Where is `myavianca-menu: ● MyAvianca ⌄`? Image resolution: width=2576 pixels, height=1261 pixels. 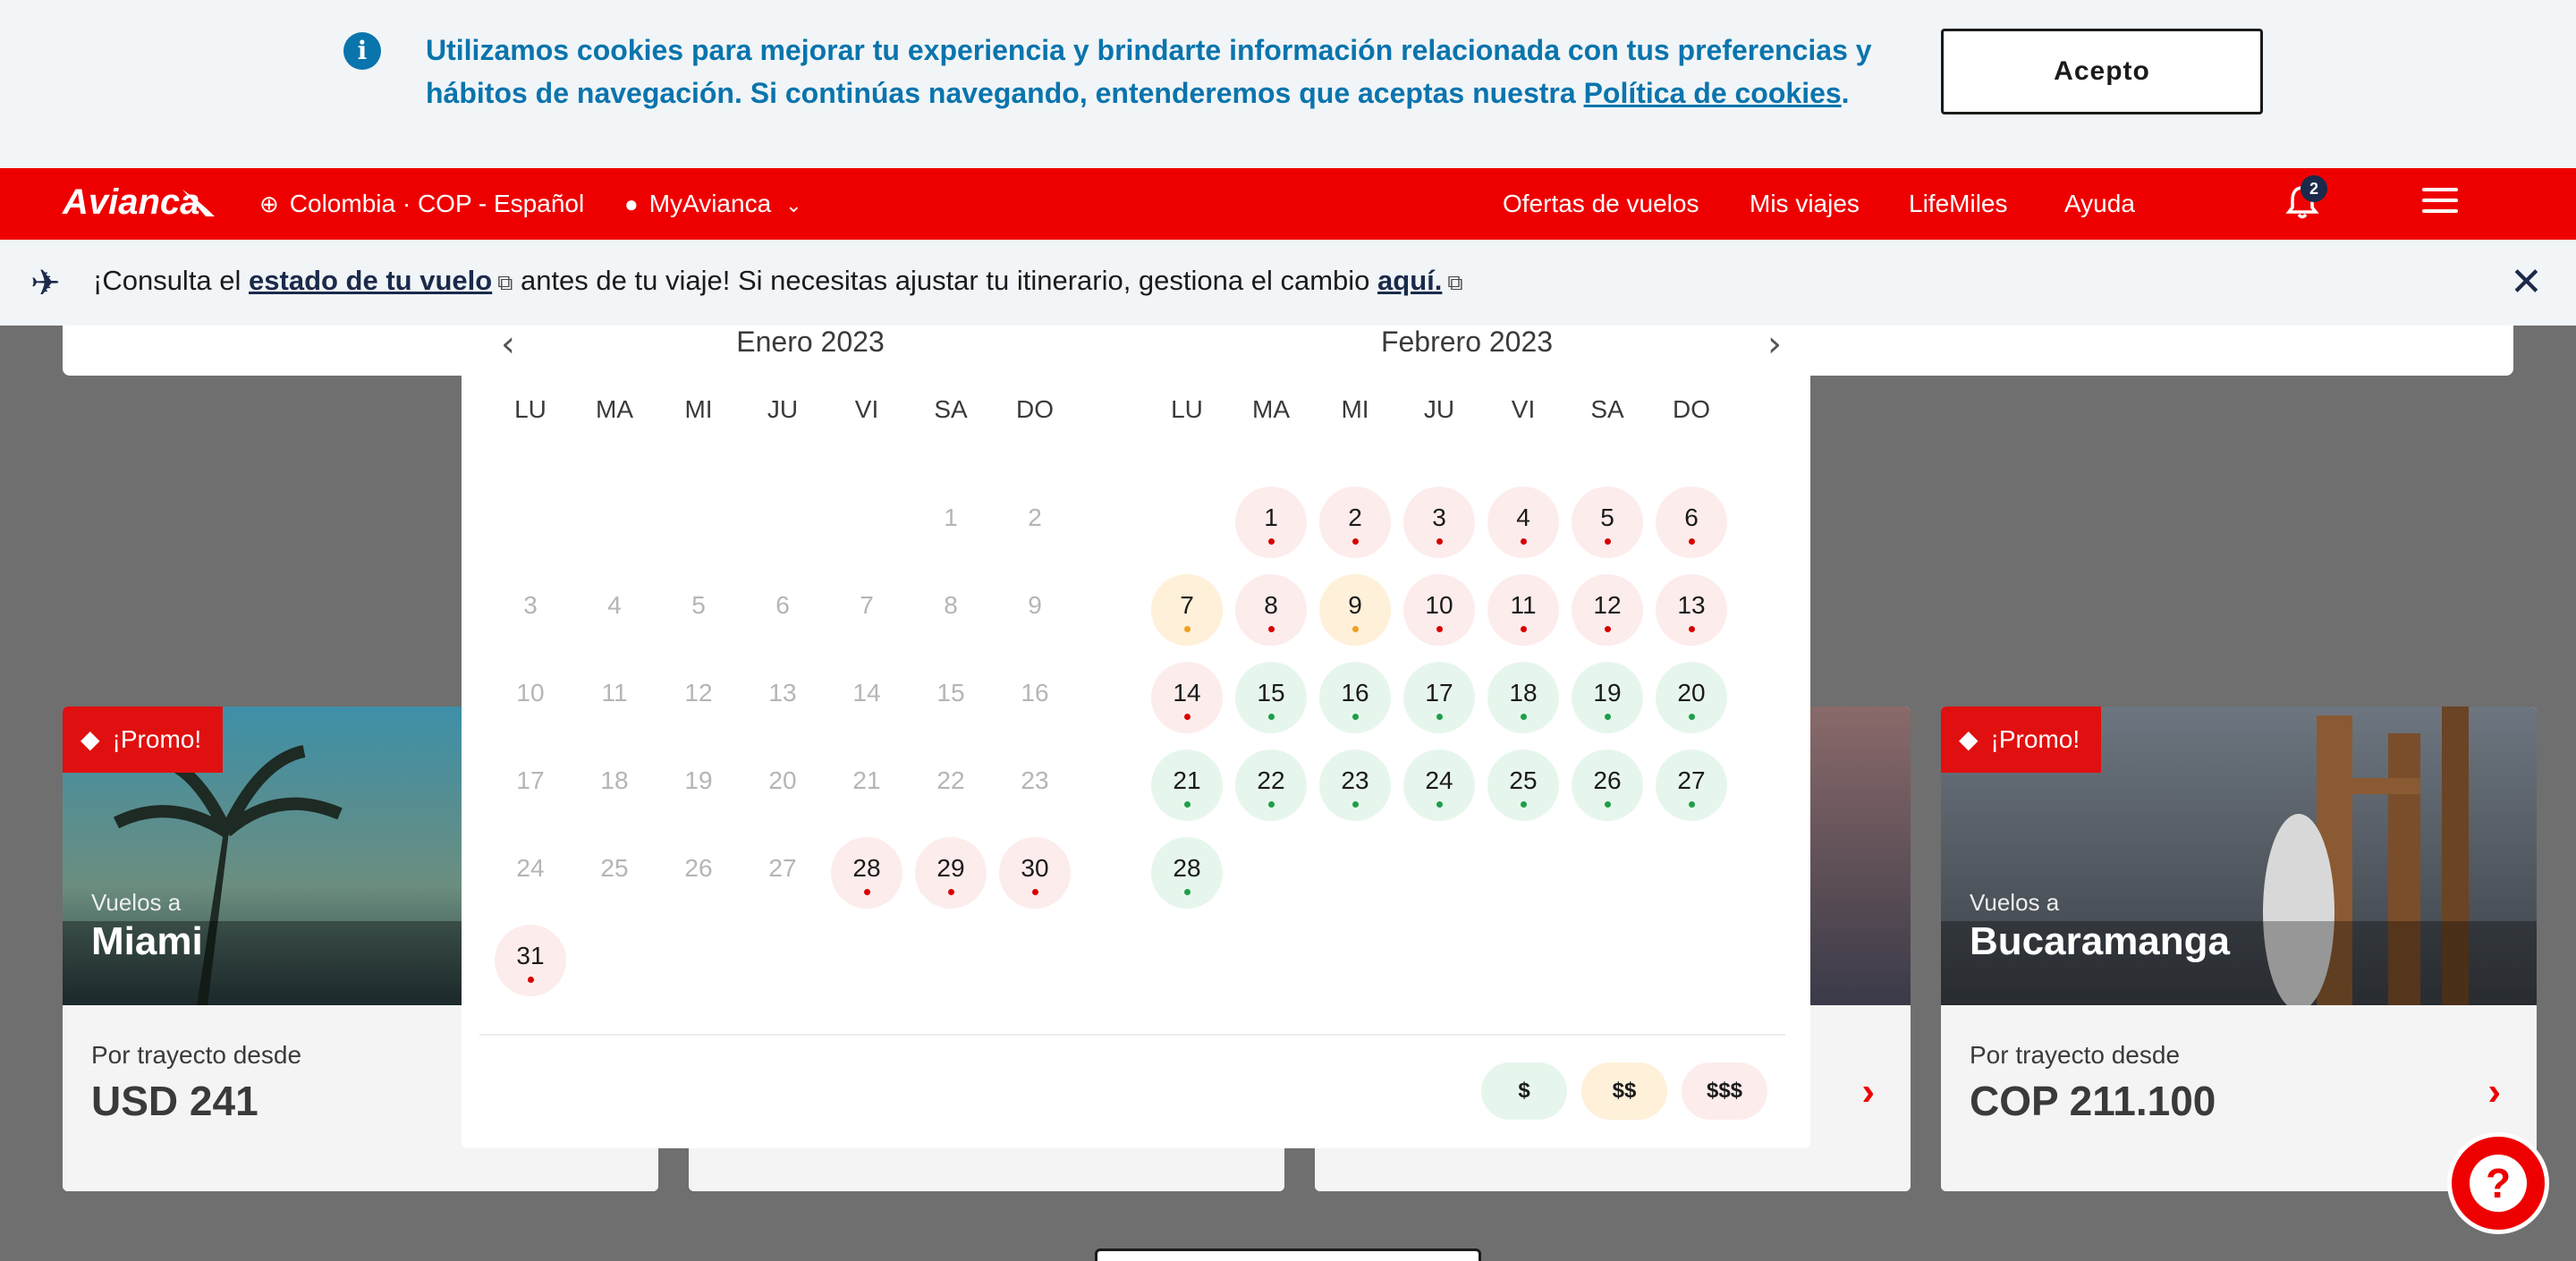 myavianca-menu: ● MyAvianca ⌄ is located at coordinates (713, 204).